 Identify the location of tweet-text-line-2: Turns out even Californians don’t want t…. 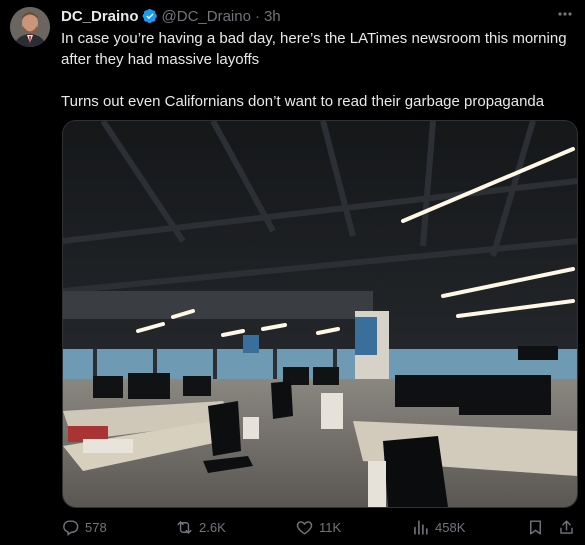
(303, 101).